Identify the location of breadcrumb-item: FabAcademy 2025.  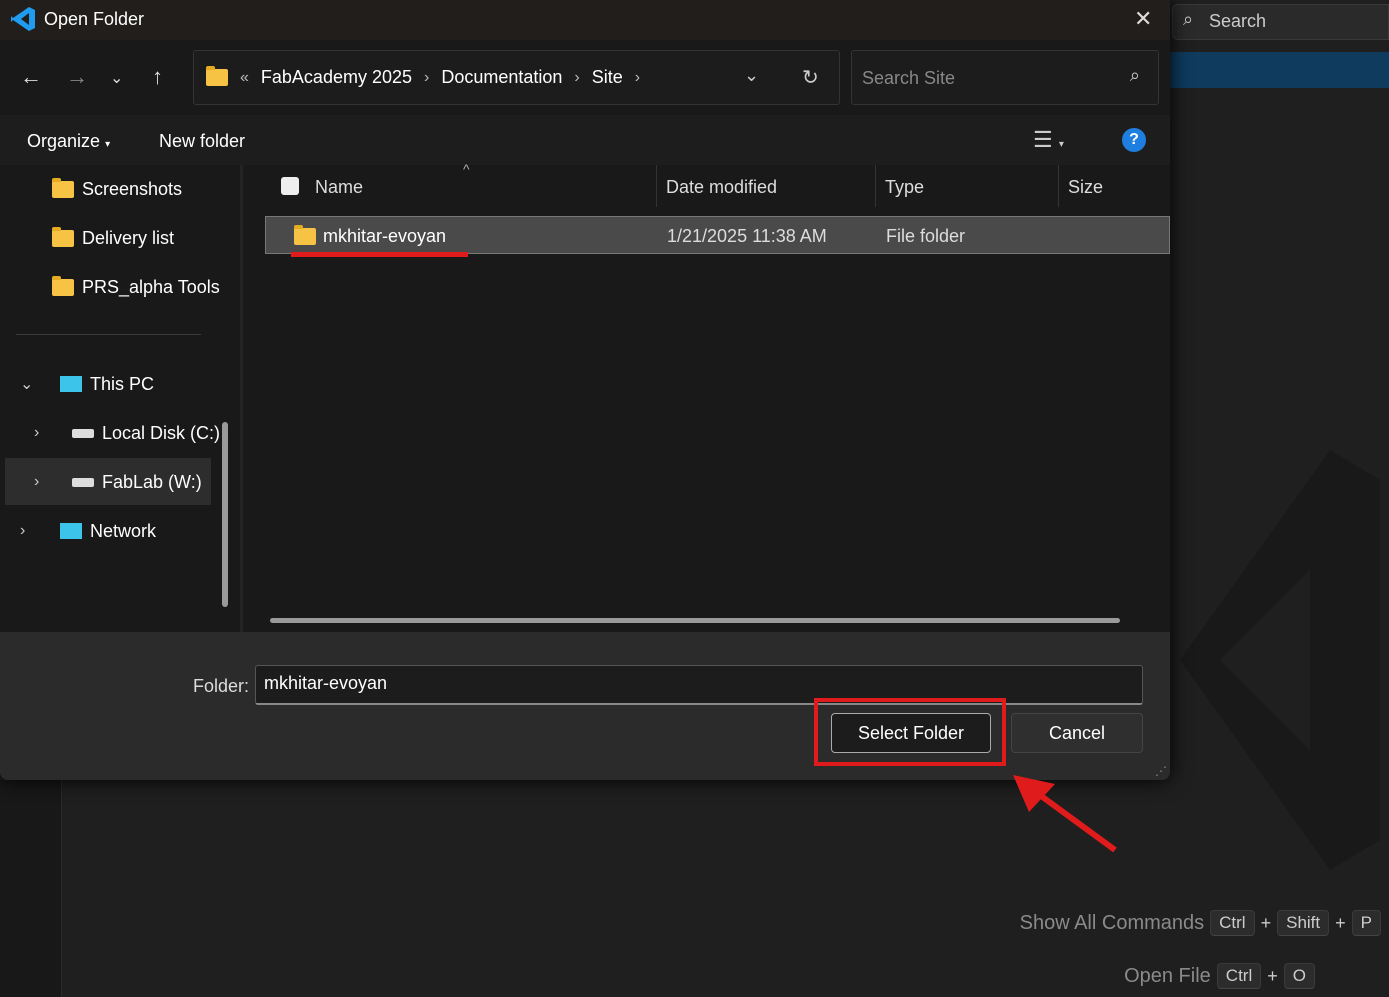
(336, 77).